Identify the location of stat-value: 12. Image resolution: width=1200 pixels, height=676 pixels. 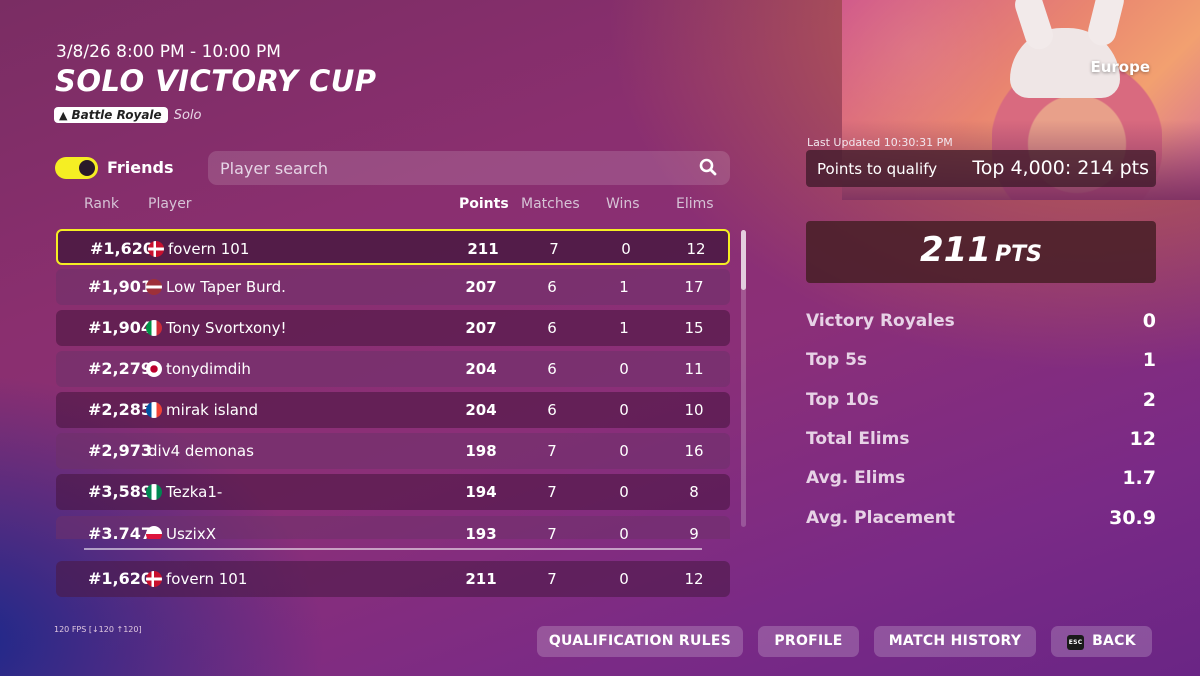
(1142, 439).